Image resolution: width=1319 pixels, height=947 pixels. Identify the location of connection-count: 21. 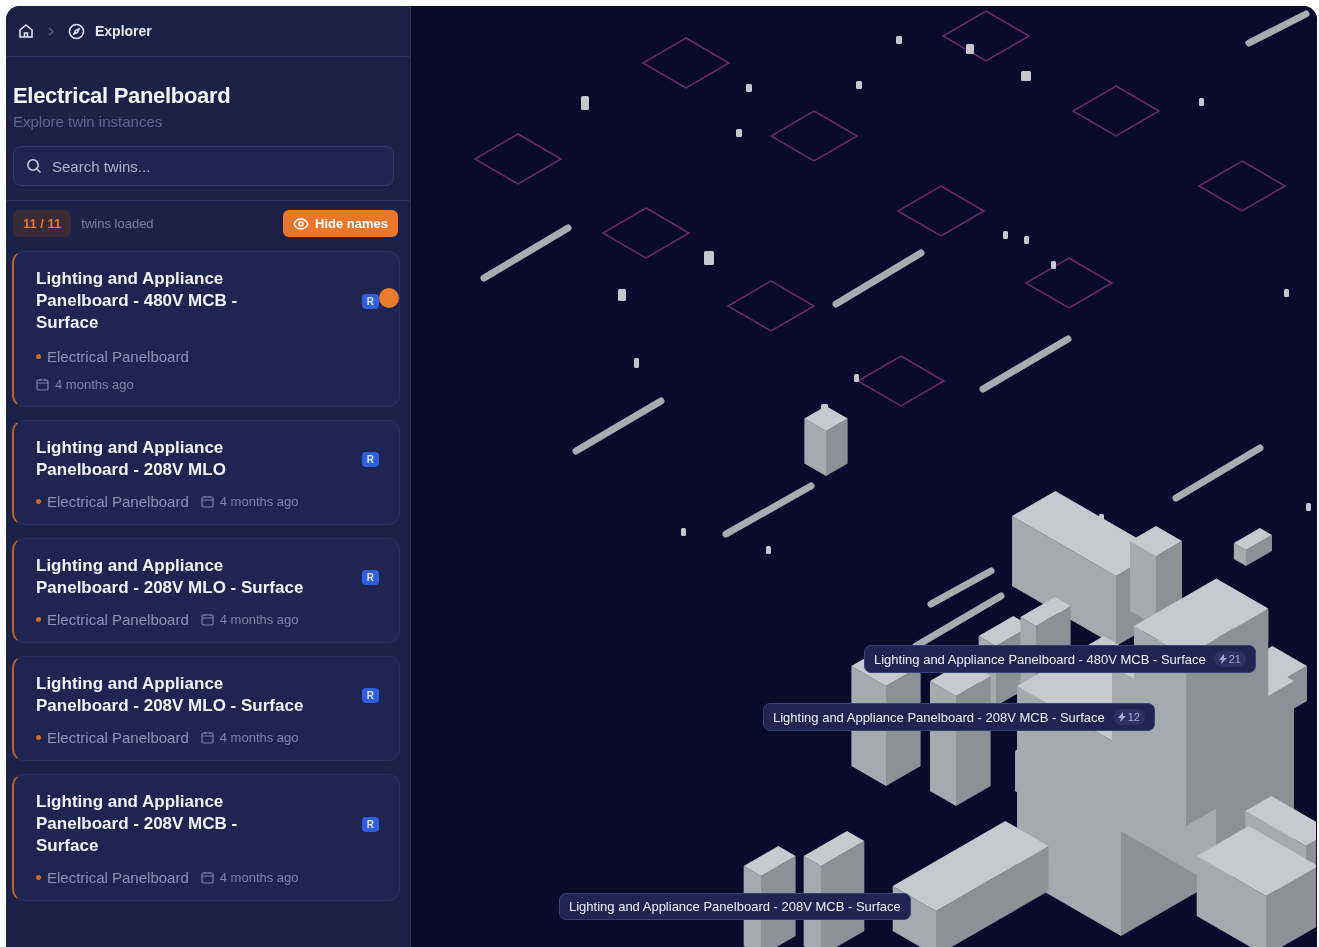
(1229, 659).